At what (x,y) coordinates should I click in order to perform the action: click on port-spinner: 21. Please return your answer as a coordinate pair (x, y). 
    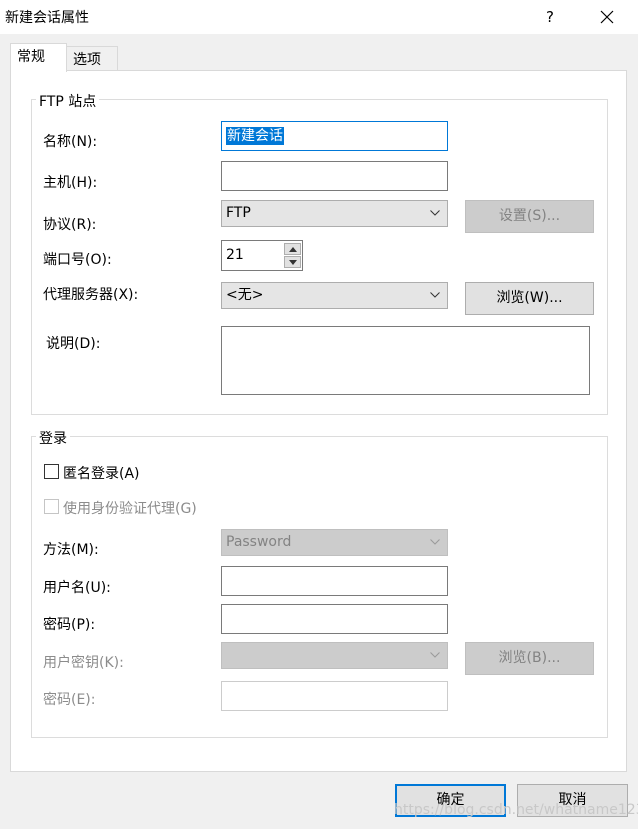
    Looking at the image, I should click on (262, 255).